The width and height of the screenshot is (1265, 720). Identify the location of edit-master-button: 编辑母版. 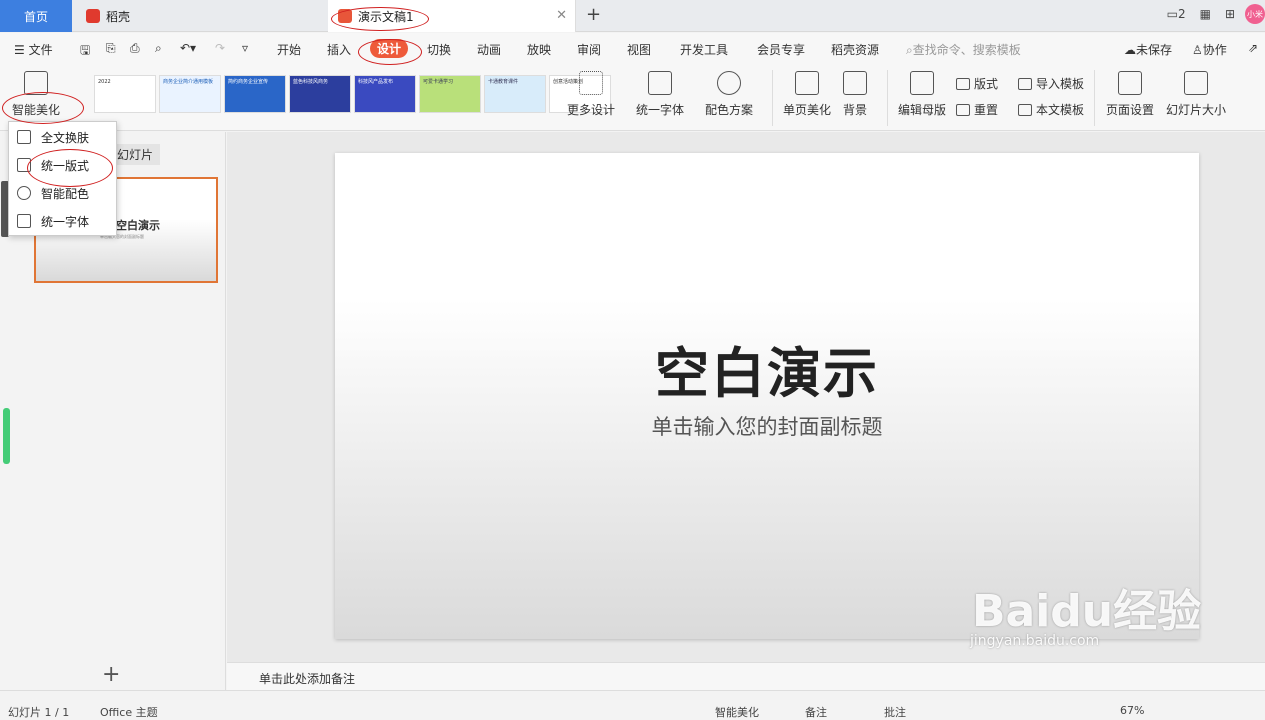
(922, 94).